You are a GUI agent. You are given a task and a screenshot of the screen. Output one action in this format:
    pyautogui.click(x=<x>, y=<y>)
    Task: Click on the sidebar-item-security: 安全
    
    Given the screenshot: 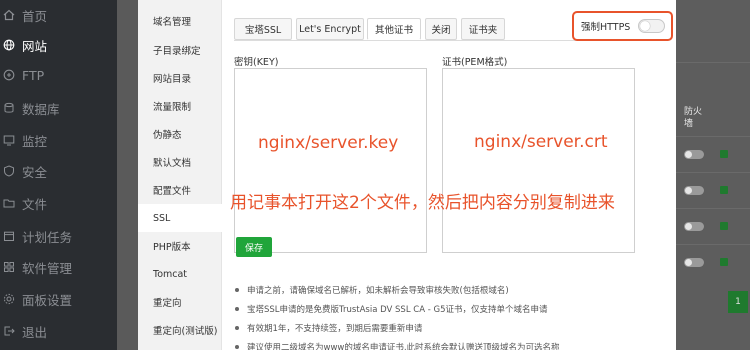 What is the action you would take?
    pyautogui.click(x=58, y=171)
    